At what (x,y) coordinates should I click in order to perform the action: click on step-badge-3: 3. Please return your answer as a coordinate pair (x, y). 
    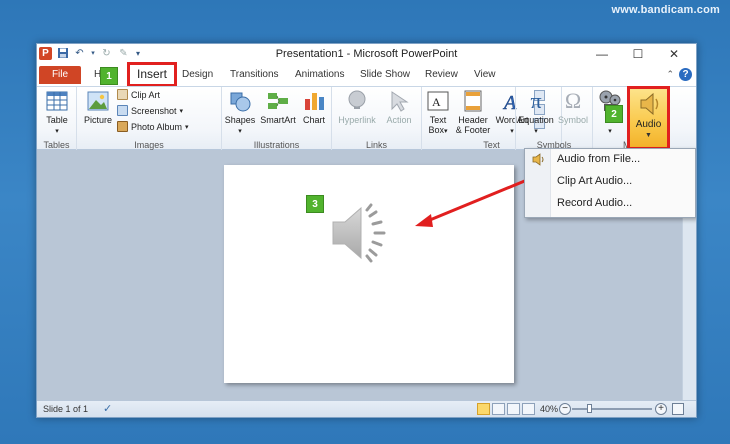
    Looking at the image, I should click on (315, 204).